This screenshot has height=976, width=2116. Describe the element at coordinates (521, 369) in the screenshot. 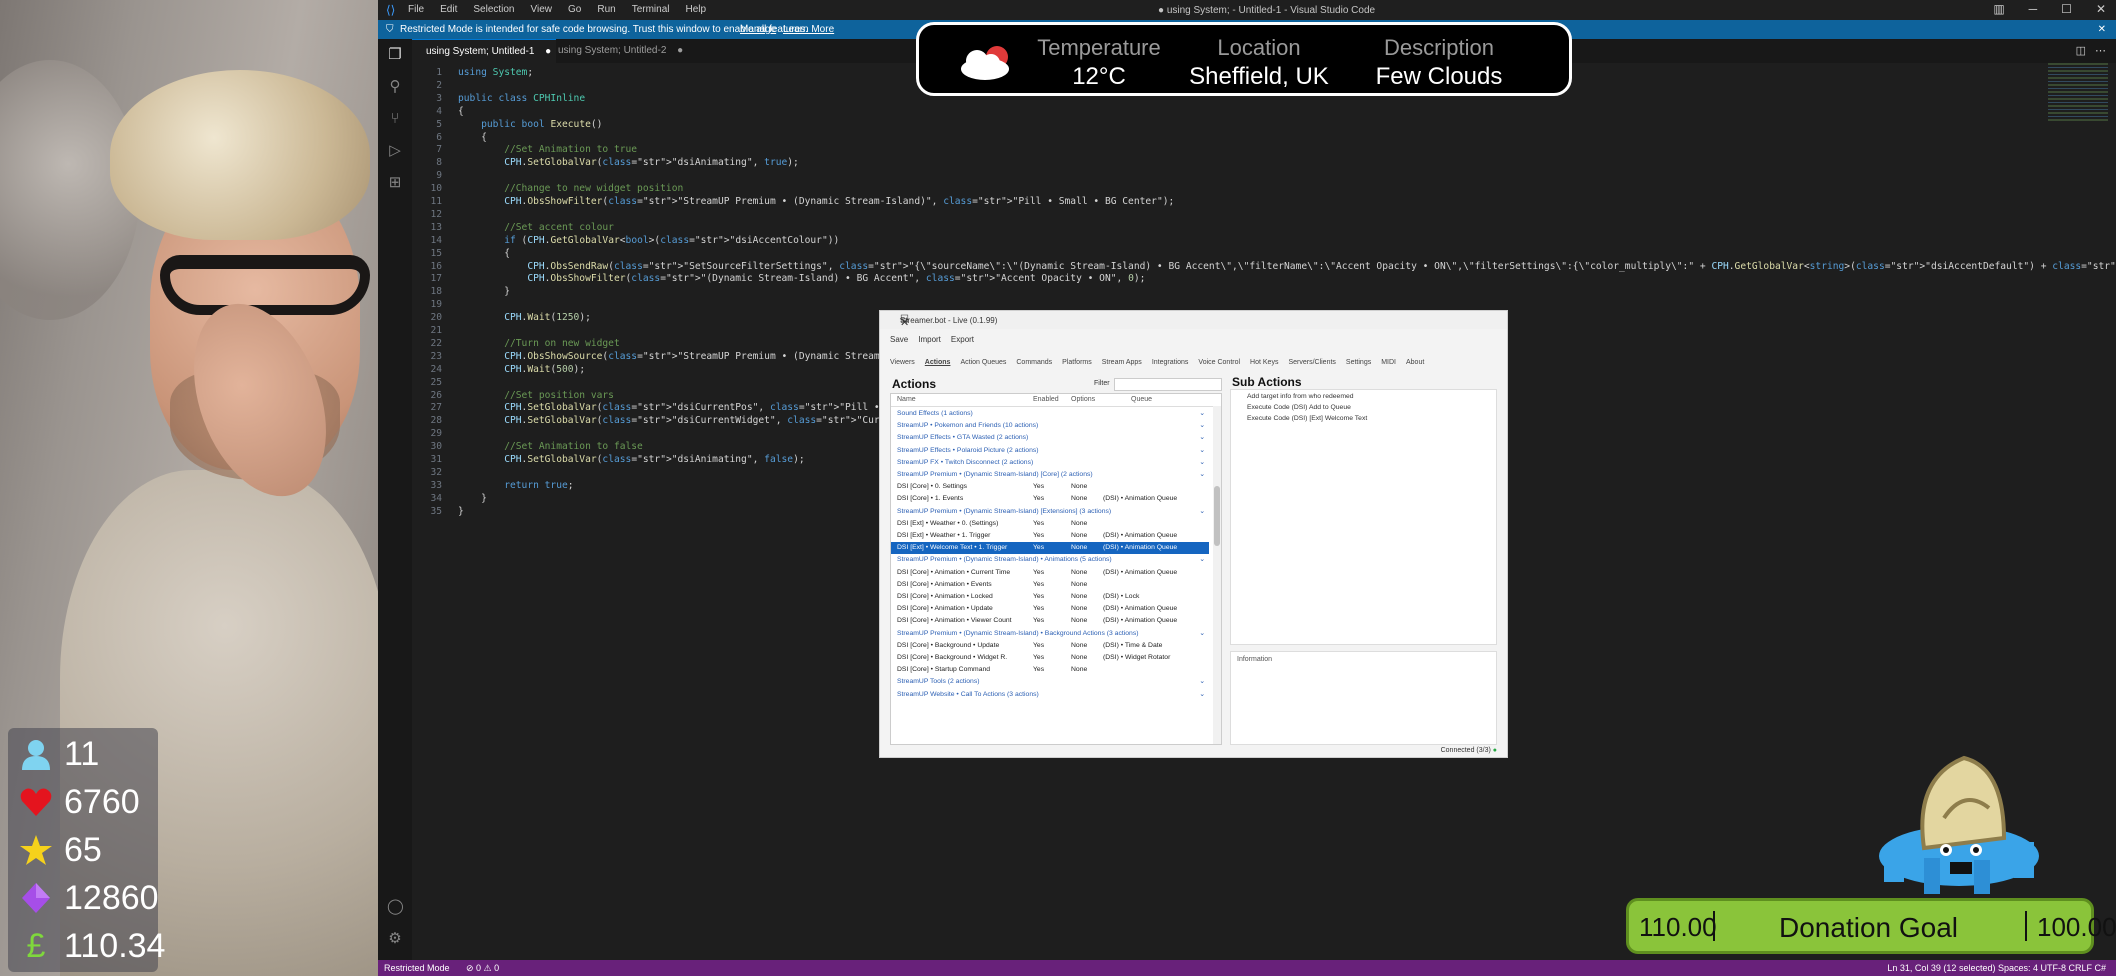

I see `code-line: CPH.Wait(500);` at that location.